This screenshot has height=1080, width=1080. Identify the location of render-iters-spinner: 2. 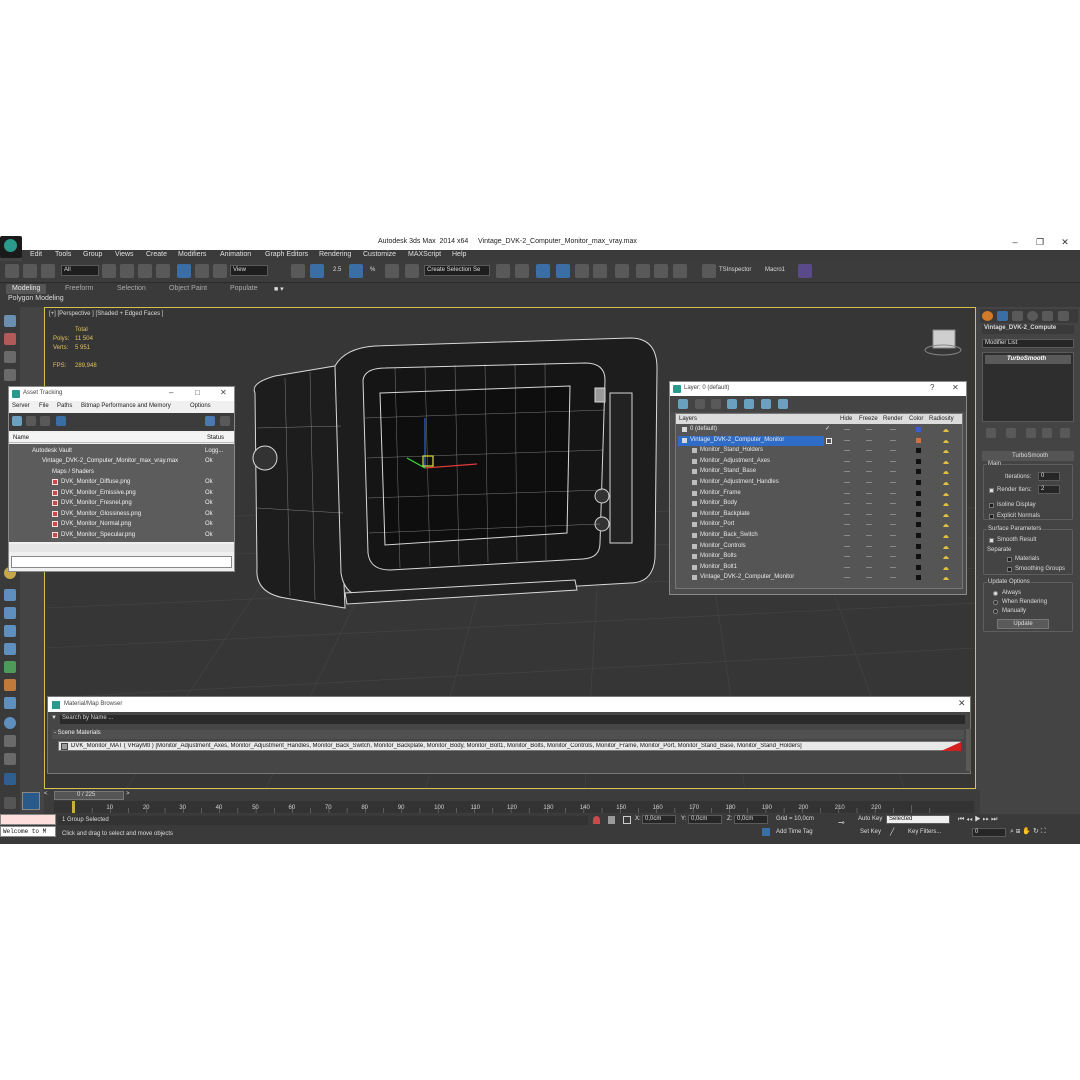
(1049, 489).